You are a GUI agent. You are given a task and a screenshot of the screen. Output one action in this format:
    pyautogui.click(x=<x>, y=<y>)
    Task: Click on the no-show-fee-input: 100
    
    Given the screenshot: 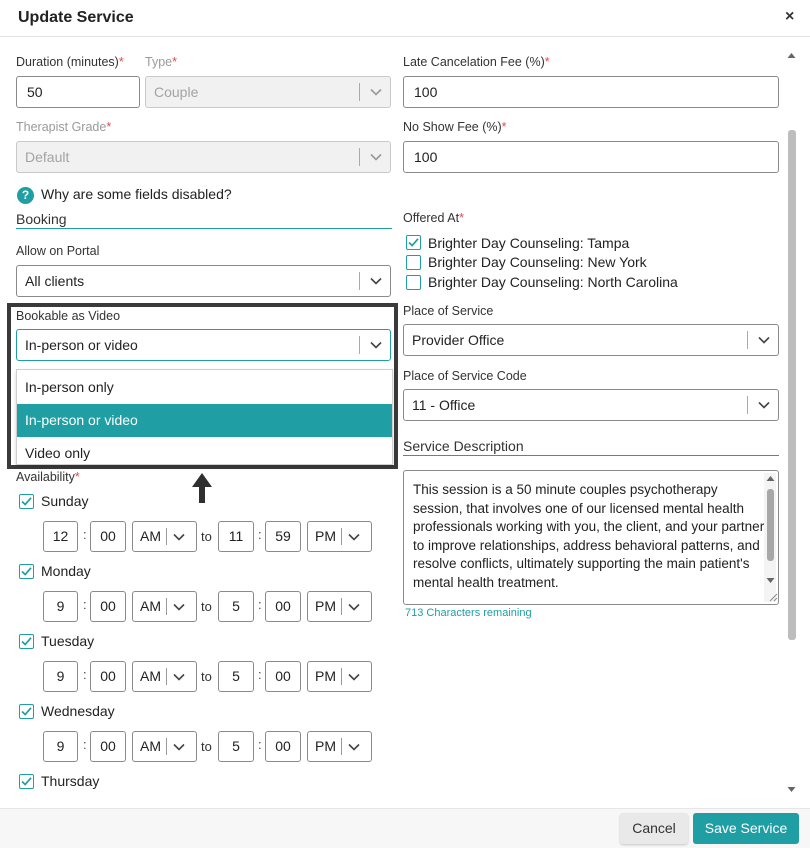 What is the action you would take?
    pyautogui.click(x=591, y=157)
    